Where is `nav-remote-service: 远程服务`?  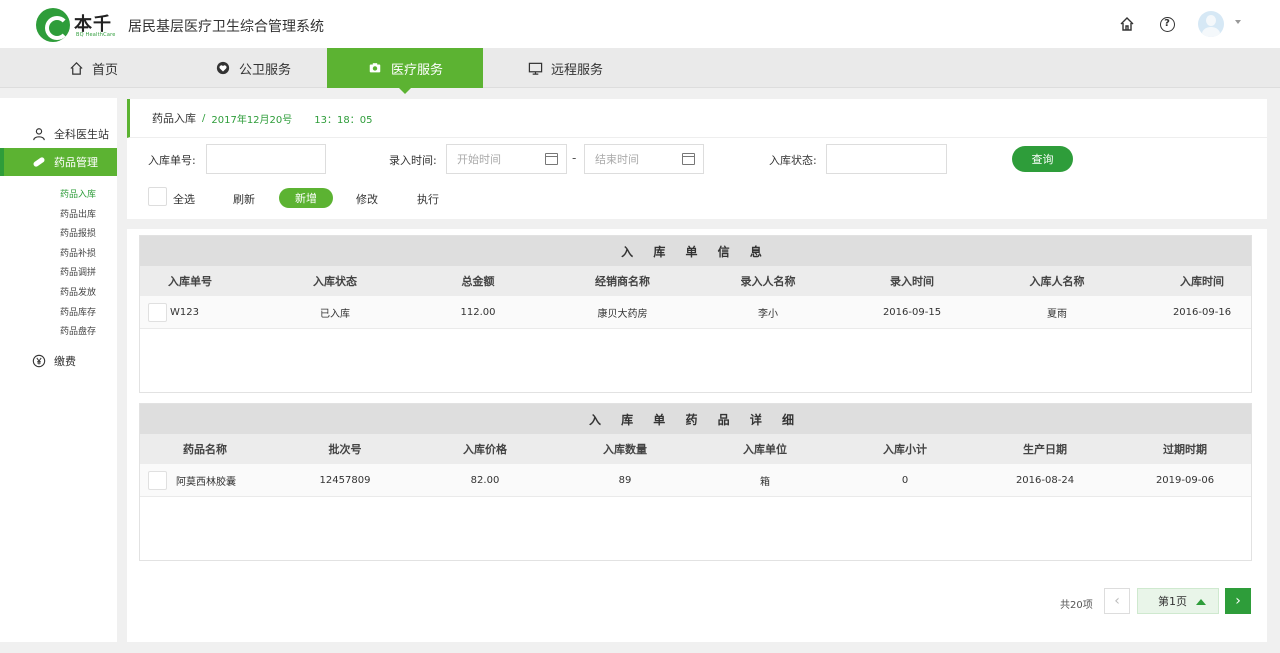
nav-remote-service: 远程服务 is located at coordinates (565, 68).